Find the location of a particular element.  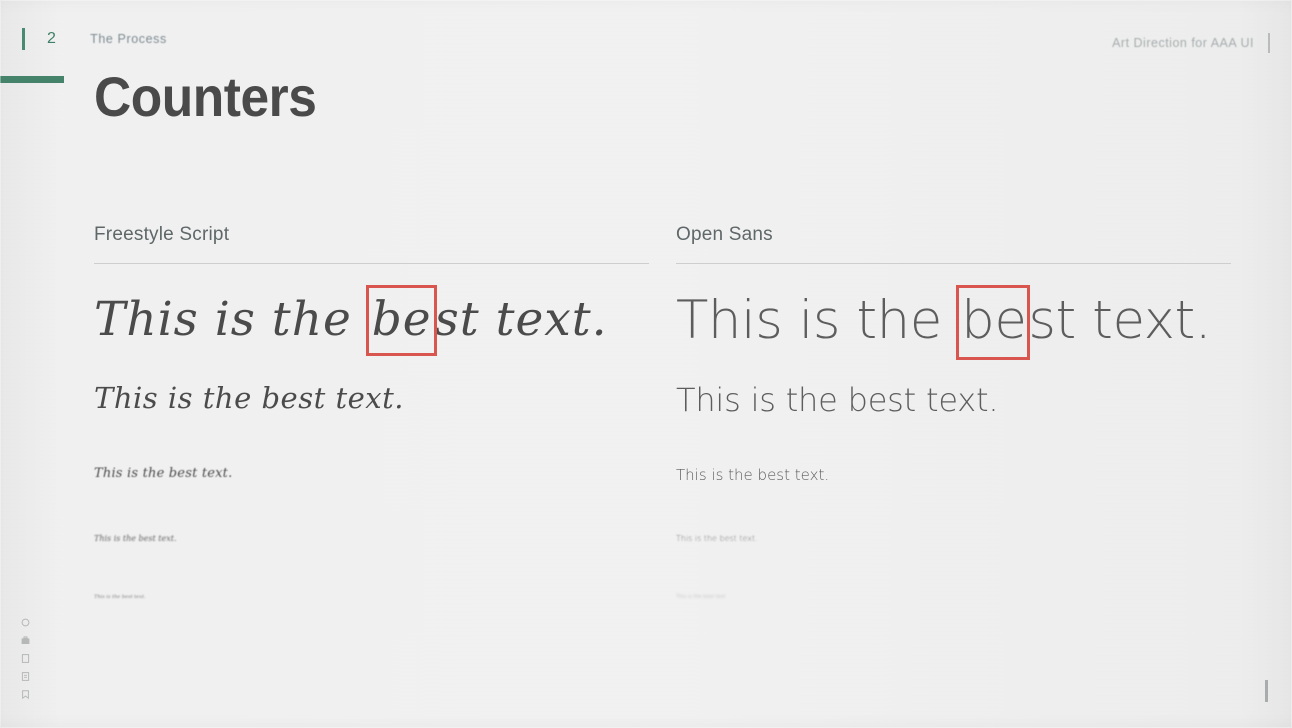

deck-title-label: Art Direction for AAA UI is located at coordinates (1183, 43).